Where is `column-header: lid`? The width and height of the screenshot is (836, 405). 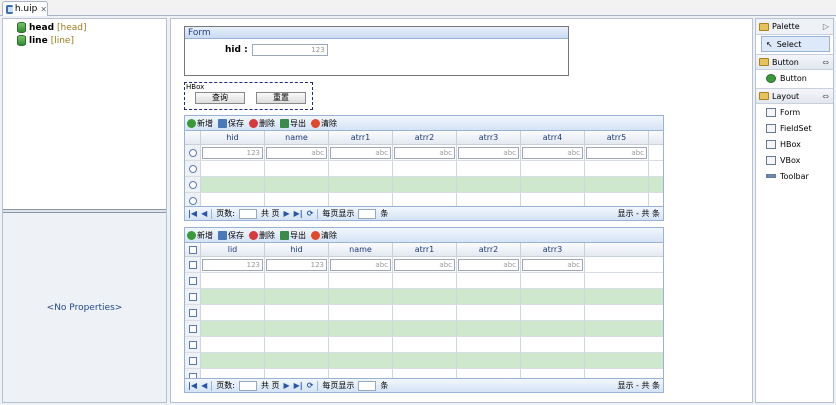 column-header: lid is located at coordinates (233, 249).